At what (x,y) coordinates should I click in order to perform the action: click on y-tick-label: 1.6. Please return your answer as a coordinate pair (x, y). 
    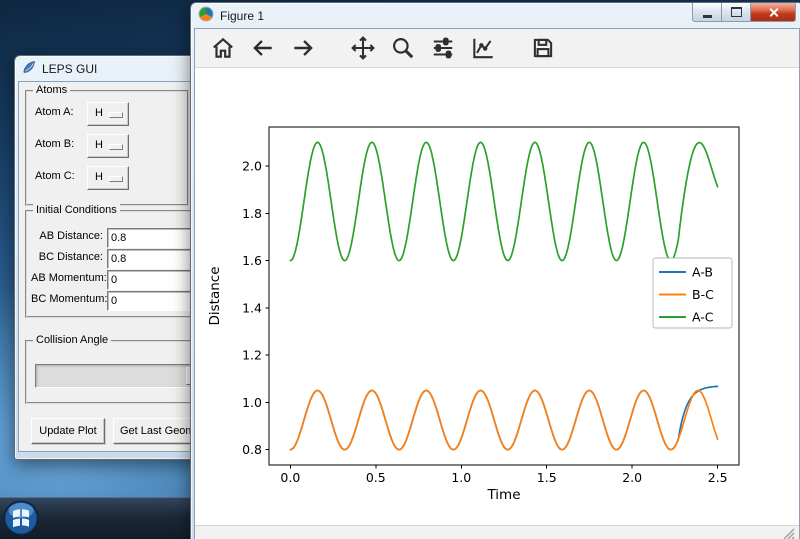
    Looking at the image, I should click on (252, 260).